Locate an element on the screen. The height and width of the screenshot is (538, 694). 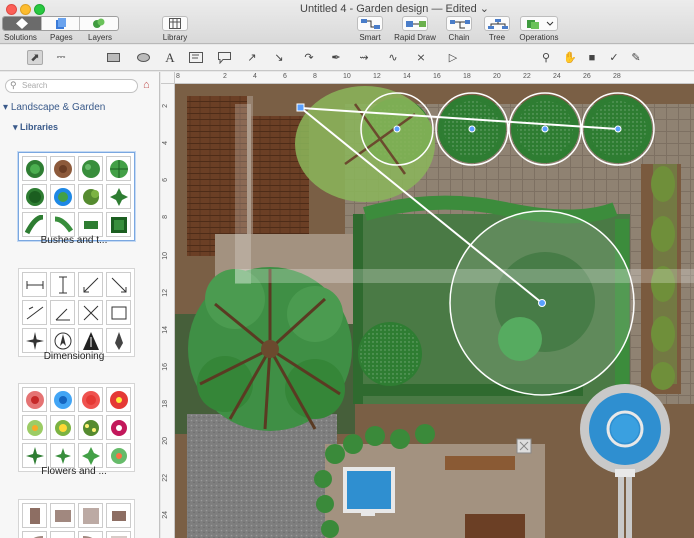
ruler-tick-label: 2 is located at coordinates (165, 106).